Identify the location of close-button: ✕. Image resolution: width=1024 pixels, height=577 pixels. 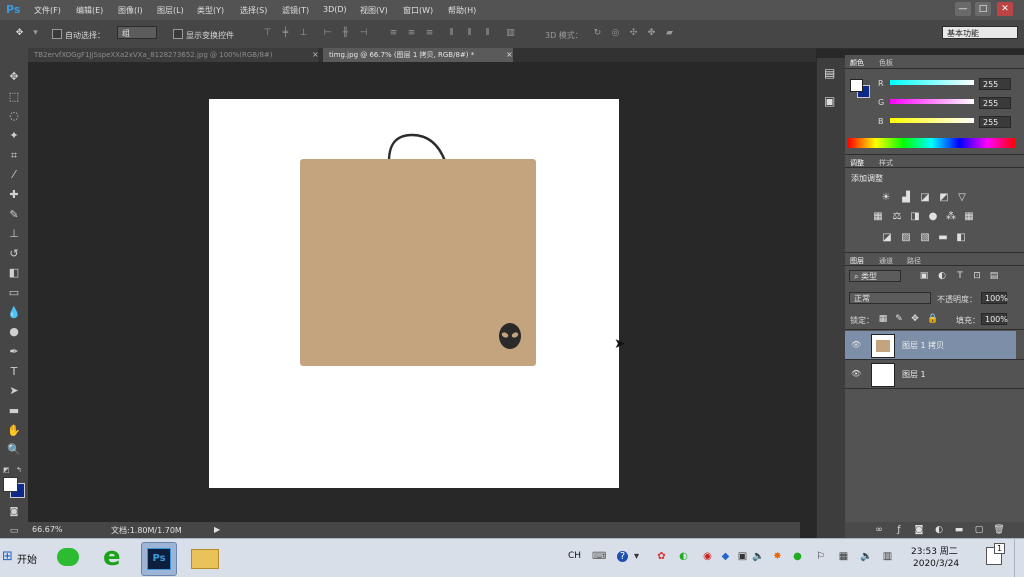
(1005, 9).